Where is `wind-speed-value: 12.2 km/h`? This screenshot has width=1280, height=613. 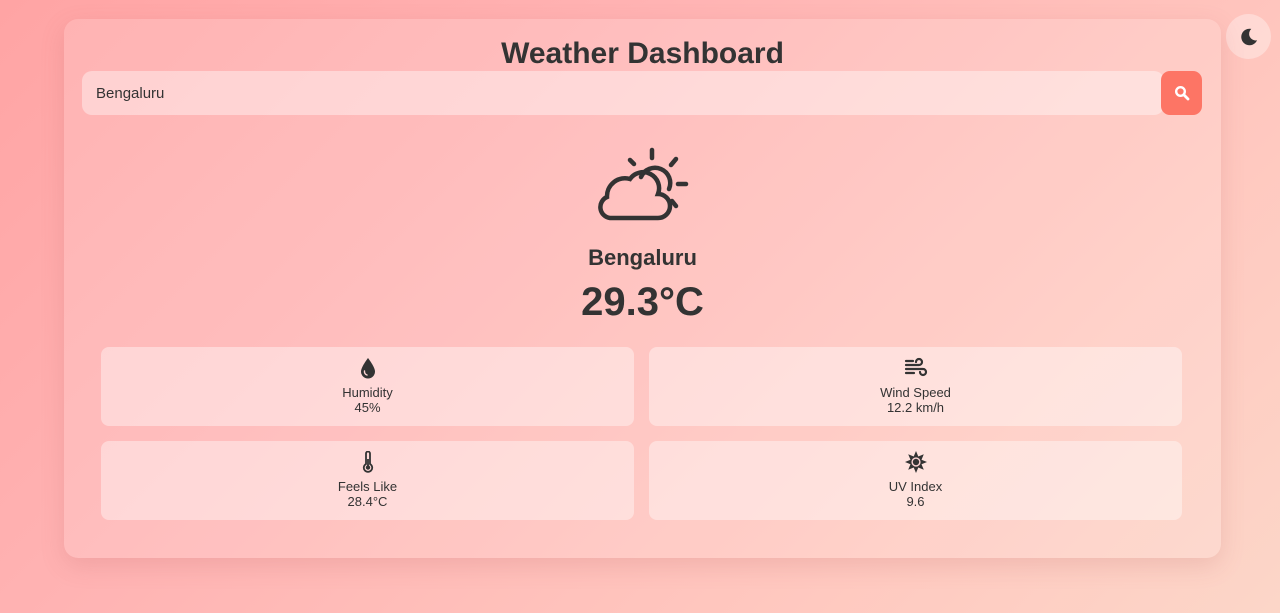
wind-speed-value: 12.2 km/h is located at coordinates (915, 407).